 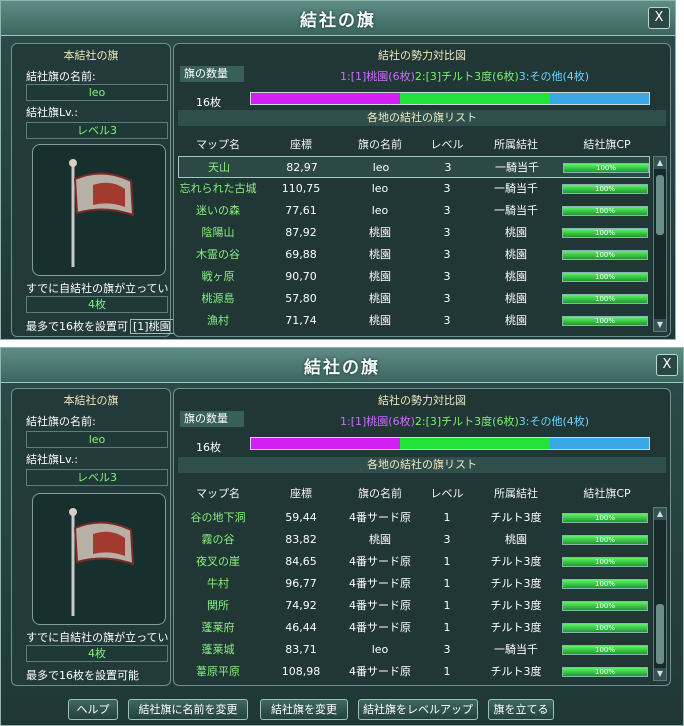 What do you see at coordinates (218, 671) in the screenshot?
I see `map-name: 葦原平原` at bounding box center [218, 671].